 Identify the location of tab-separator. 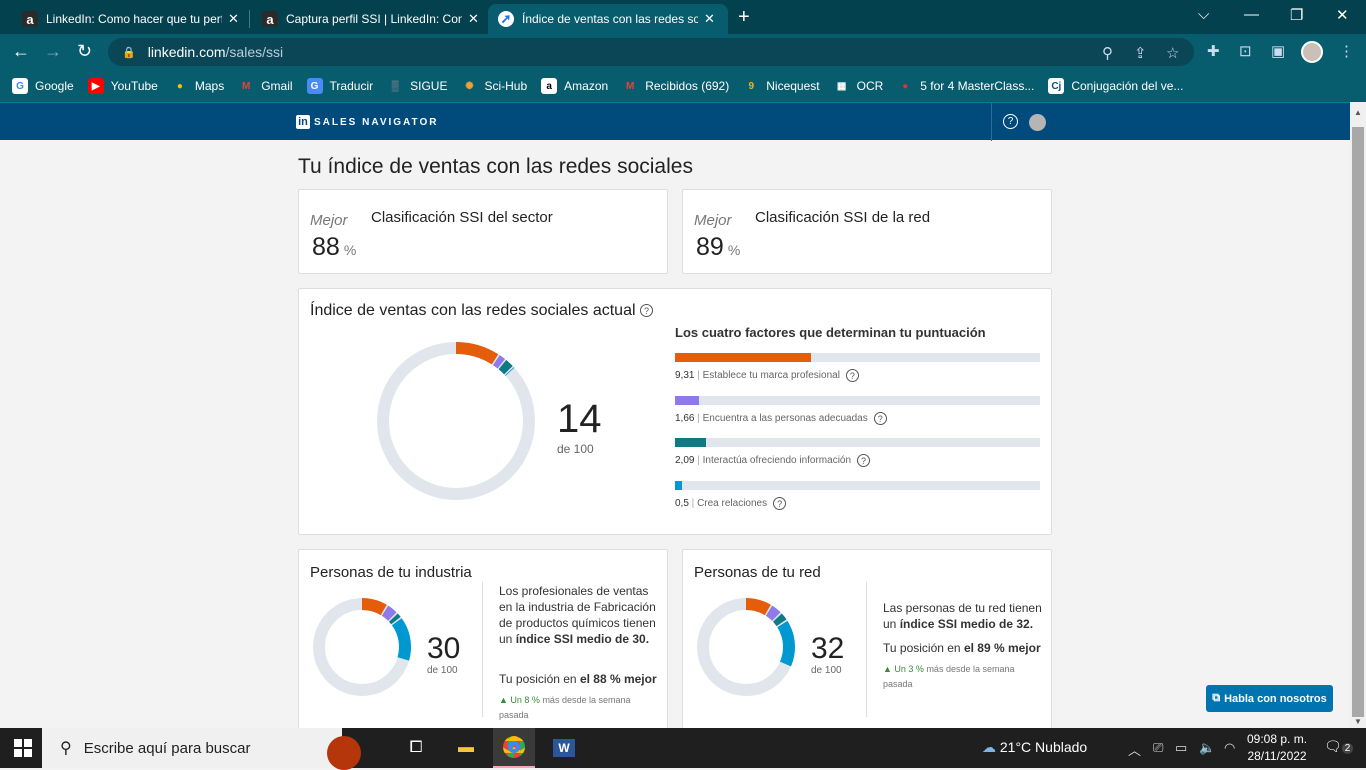
(249, 19).